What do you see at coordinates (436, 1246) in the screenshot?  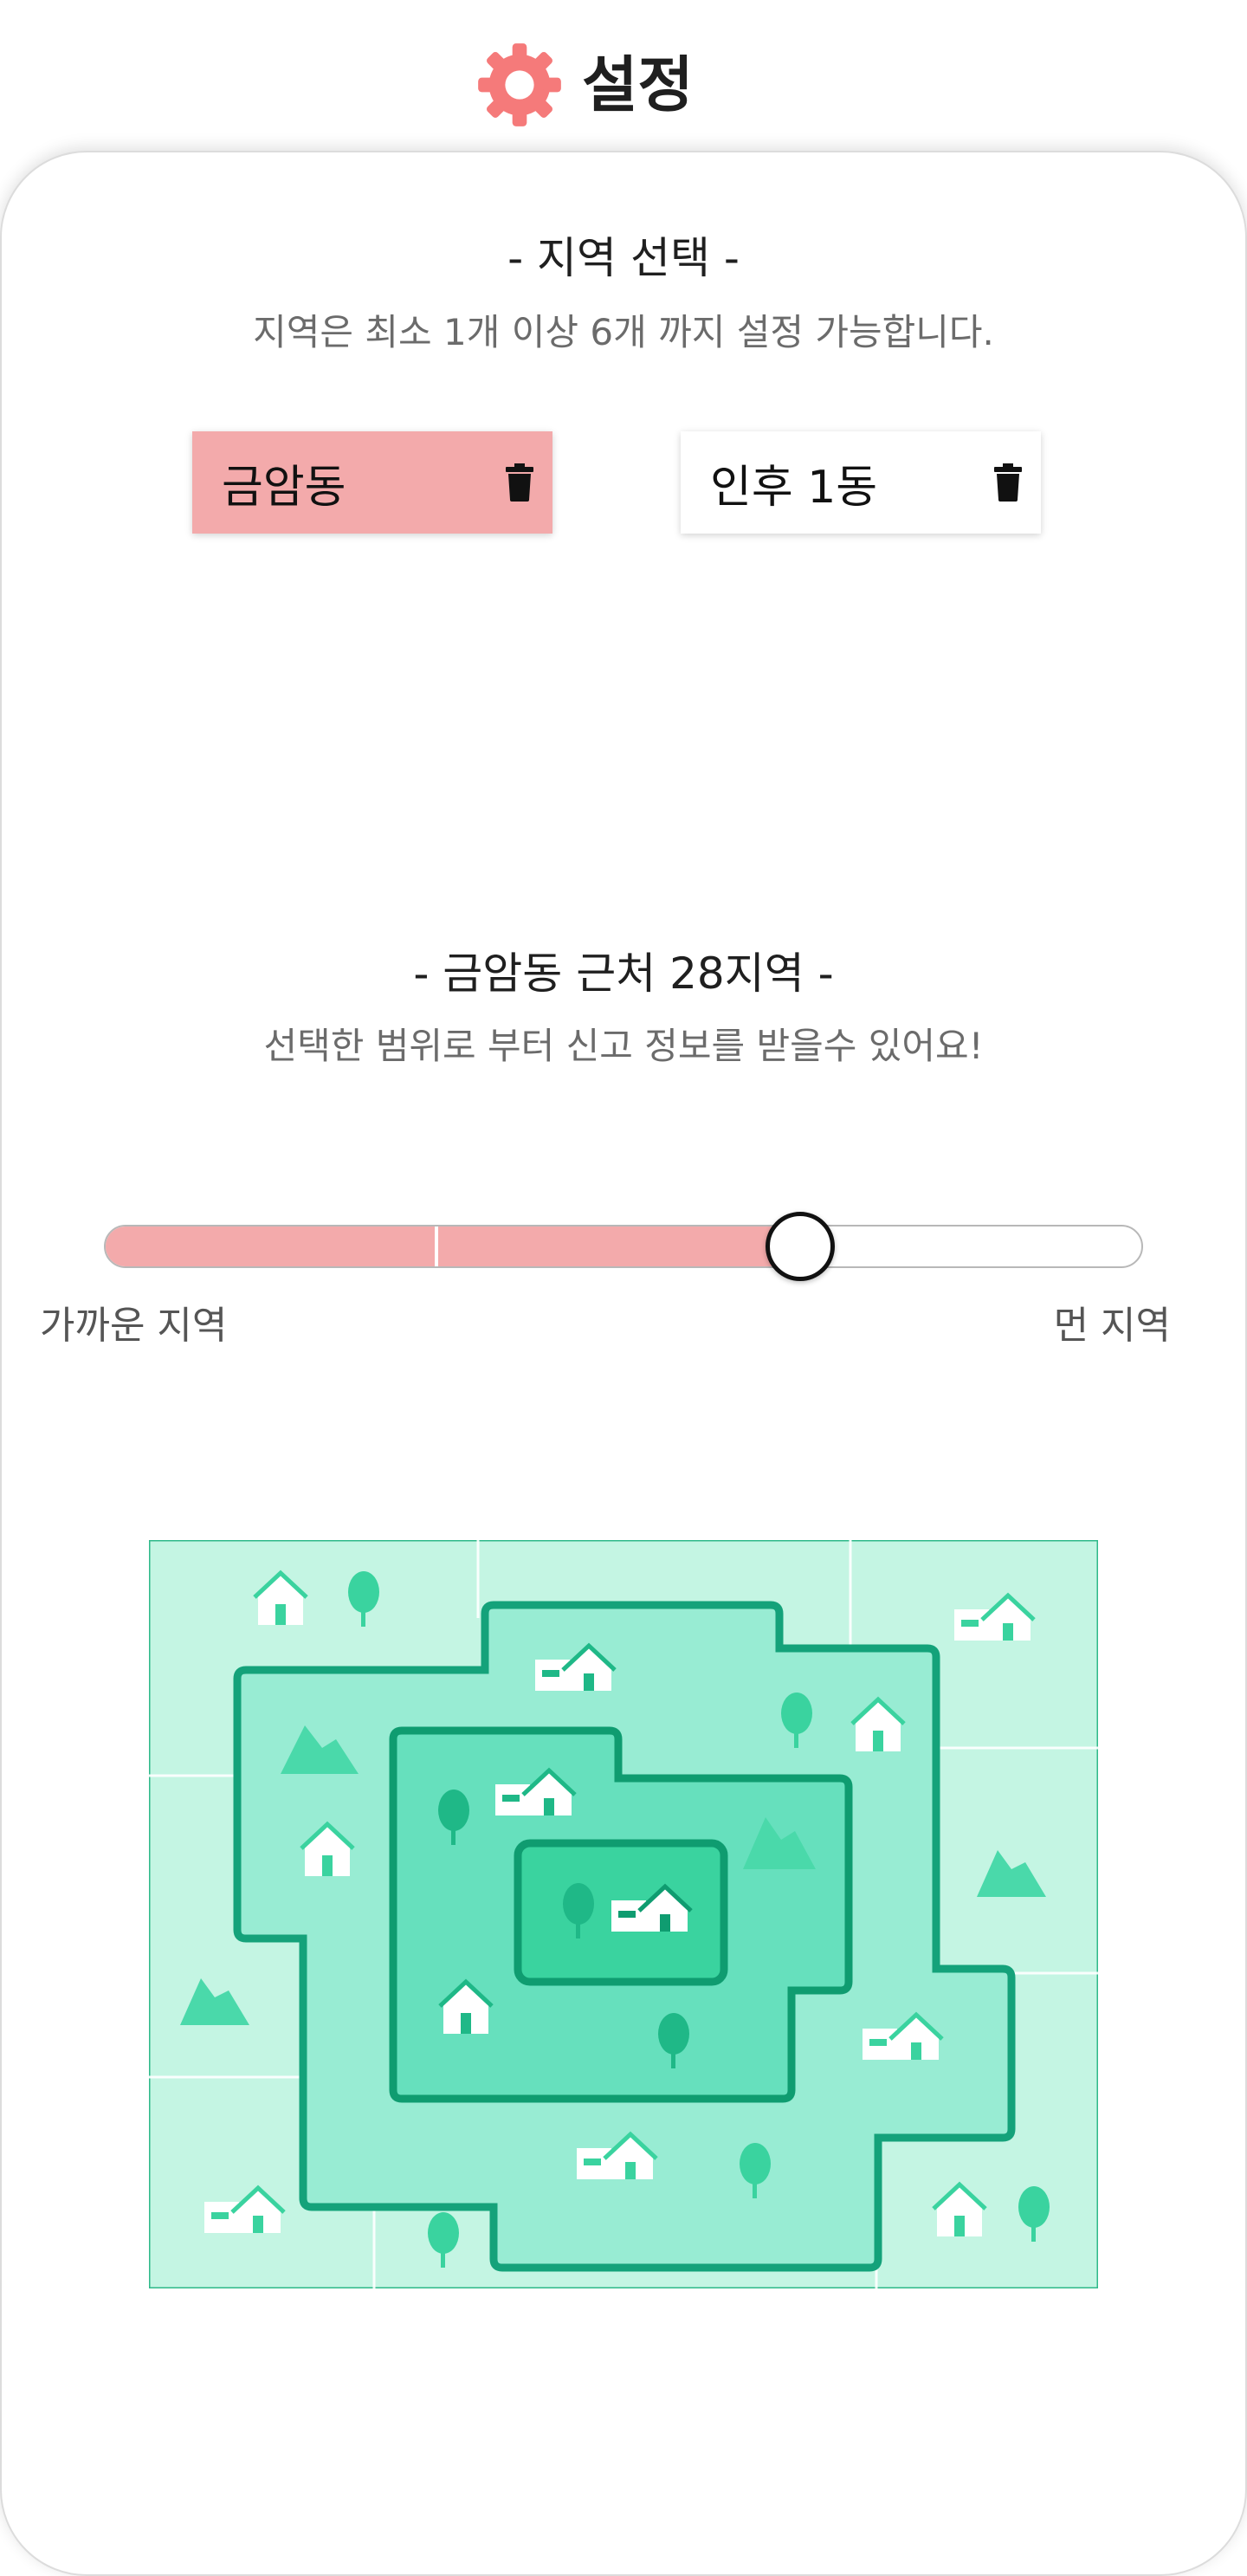 I see `slider-tick` at bounding box center [436, 1246].